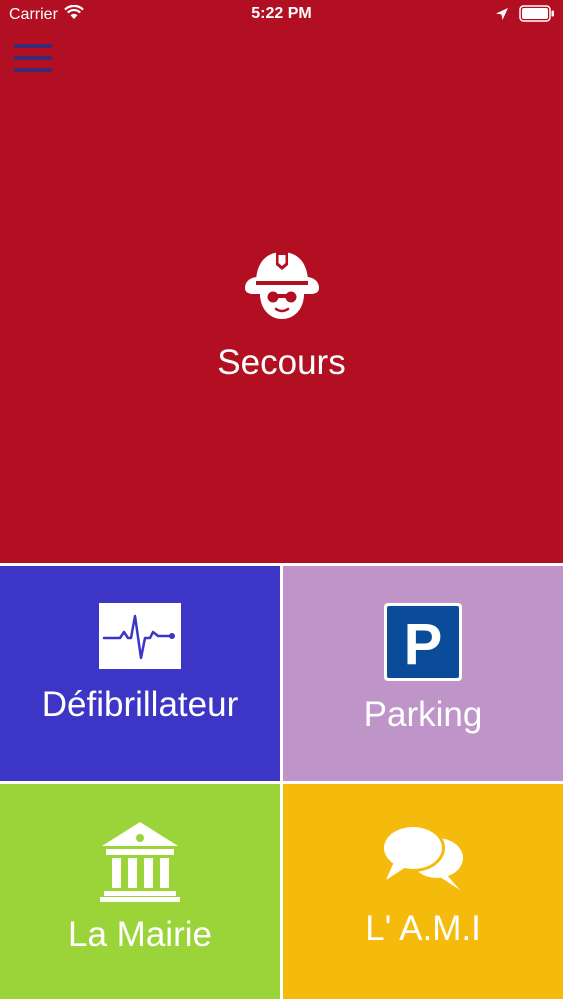  I want to click on tile-la-mairie-content: La Mairie, so click(140, 887).